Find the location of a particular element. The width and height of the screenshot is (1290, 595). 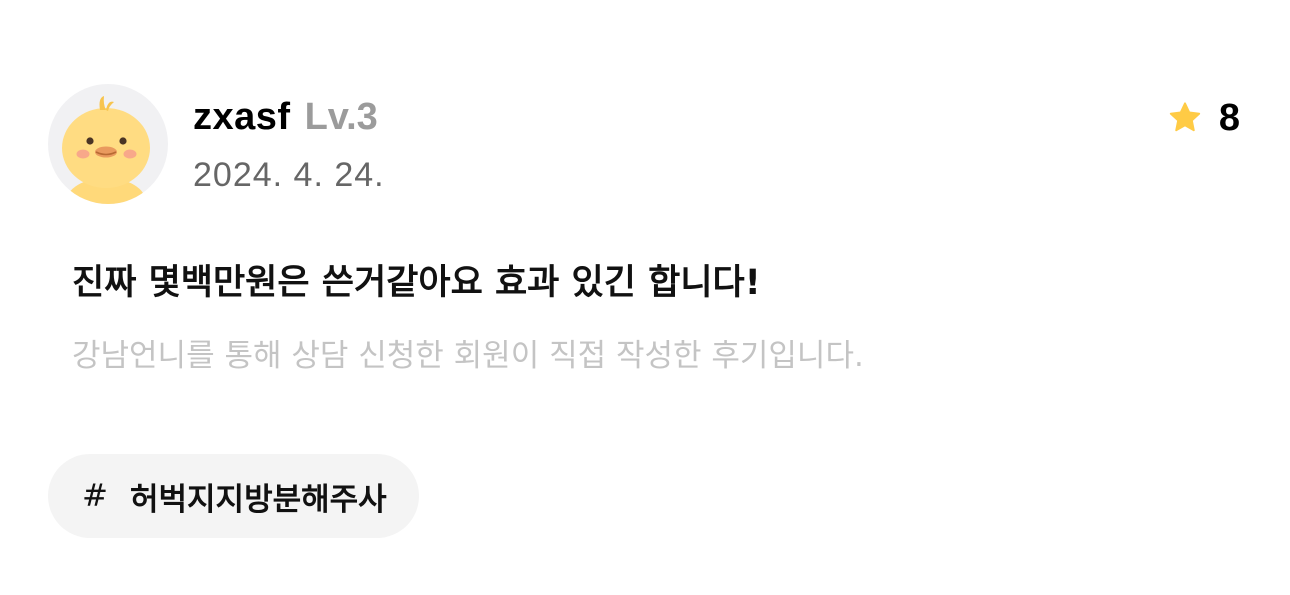

review-date: 2024. 4. 24. is located at coordinates (289, 175).